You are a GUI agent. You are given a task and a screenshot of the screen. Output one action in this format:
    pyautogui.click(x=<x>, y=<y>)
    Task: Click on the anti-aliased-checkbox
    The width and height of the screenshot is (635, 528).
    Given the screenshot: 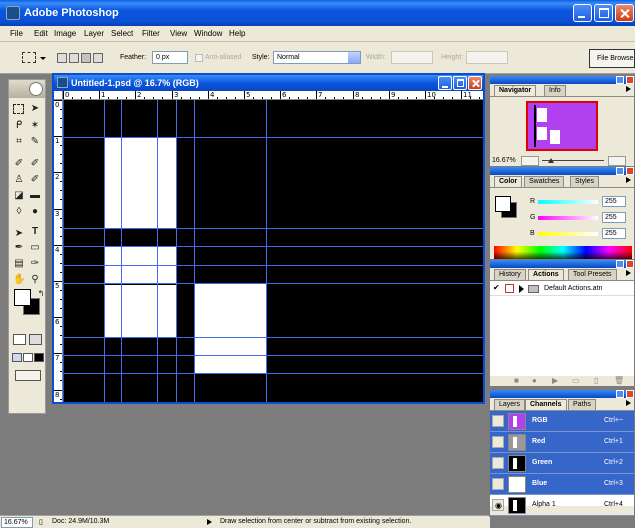 What is the action you would take?
    pyautogui.click(x=199, y=58)
    